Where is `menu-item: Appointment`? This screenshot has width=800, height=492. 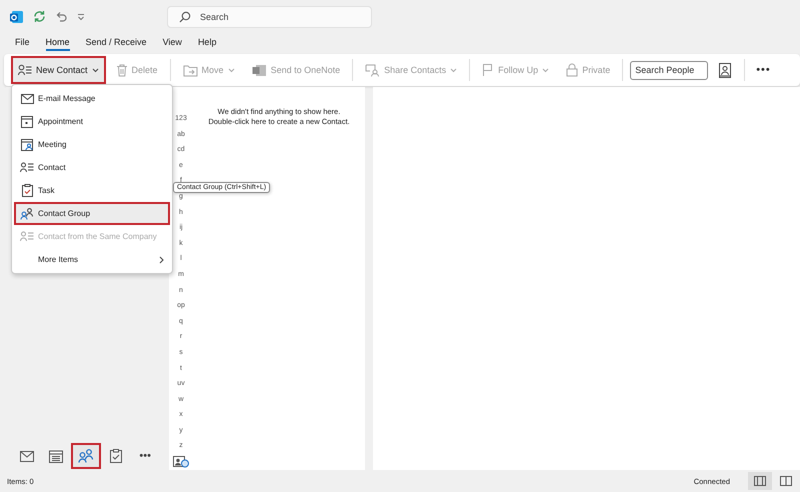
menu-item: Appointment is located at coordinates (92, 121).